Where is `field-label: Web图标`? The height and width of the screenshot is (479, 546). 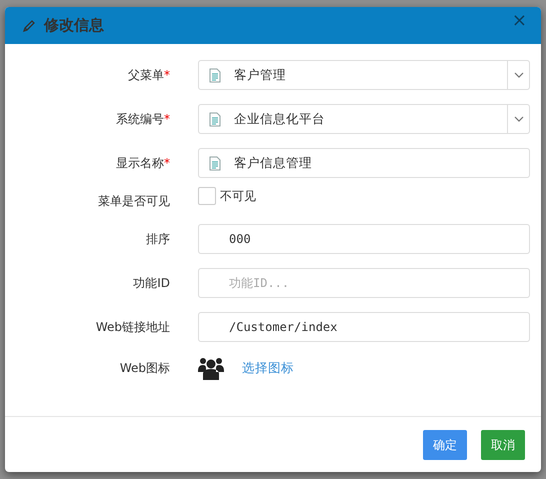 field-label: Web图标 is located at coordinates (144, 368).